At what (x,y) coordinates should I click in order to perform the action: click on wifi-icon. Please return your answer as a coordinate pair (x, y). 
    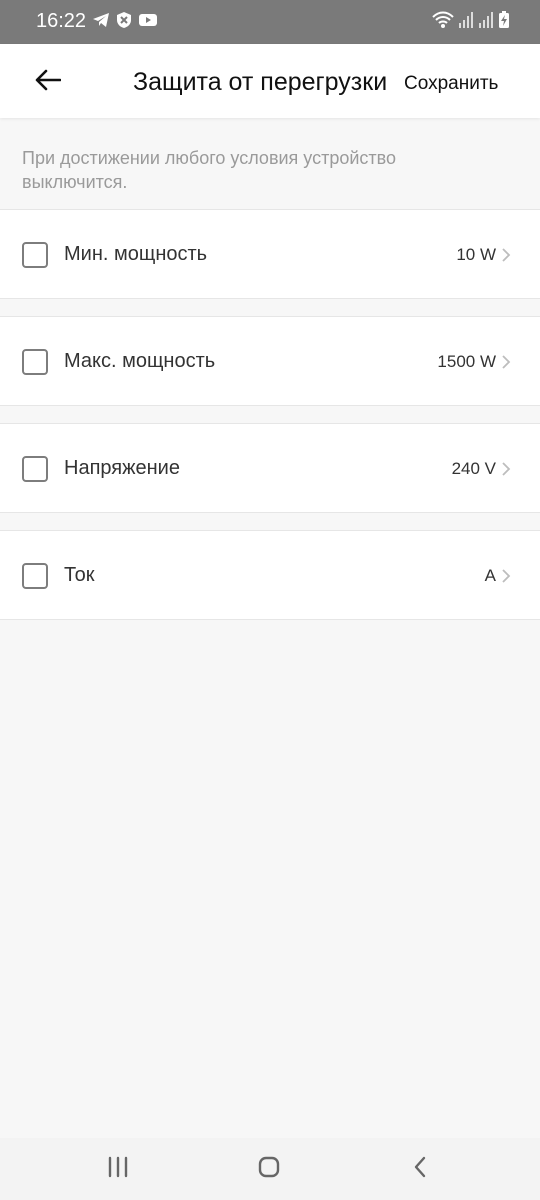
    Looking at the image, I should click on (443, 22).